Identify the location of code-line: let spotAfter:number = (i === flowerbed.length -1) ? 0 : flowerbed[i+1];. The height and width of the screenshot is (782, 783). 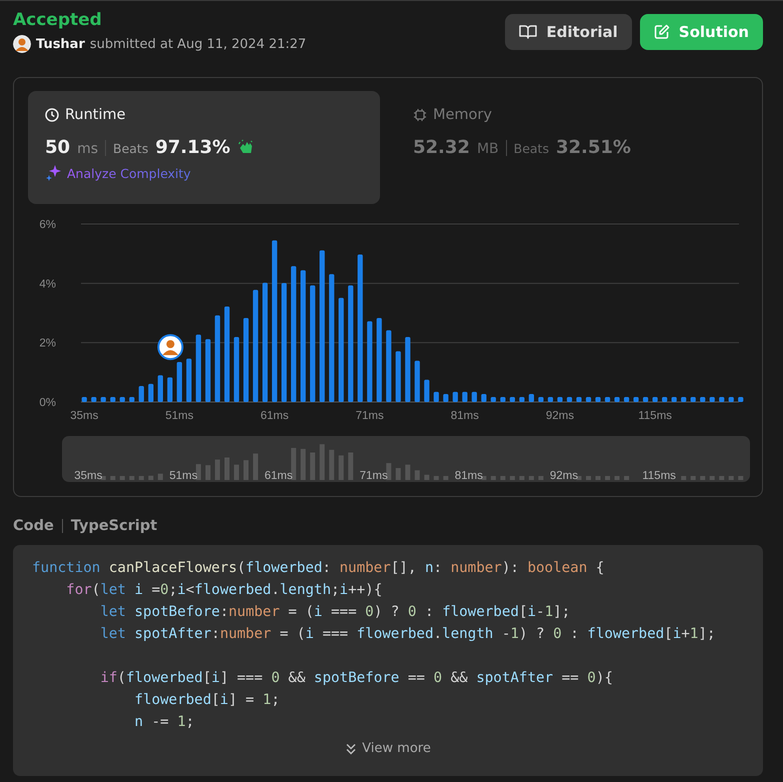
(407, 634).